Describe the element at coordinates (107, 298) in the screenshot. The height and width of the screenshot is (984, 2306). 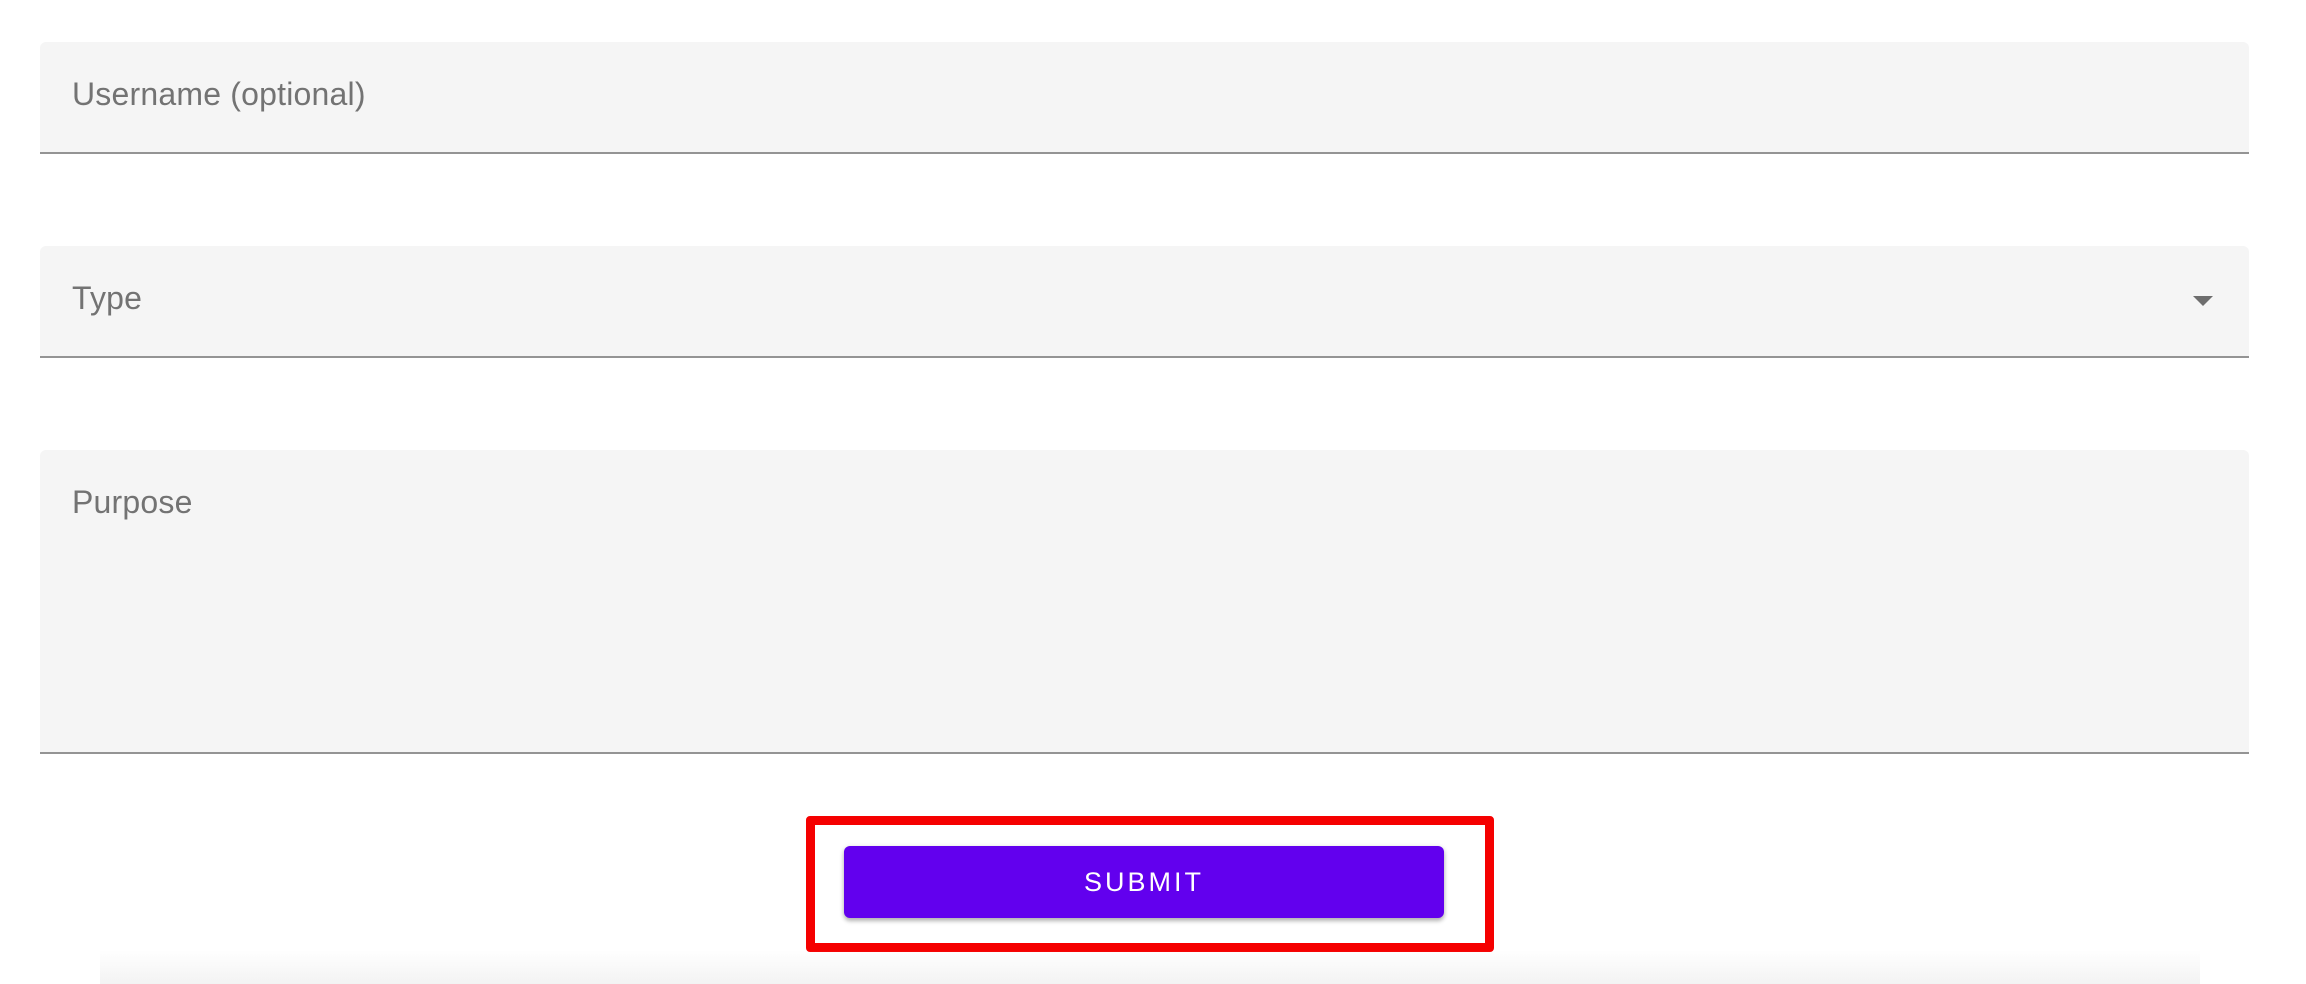
I see `type-label: Type` at that location.